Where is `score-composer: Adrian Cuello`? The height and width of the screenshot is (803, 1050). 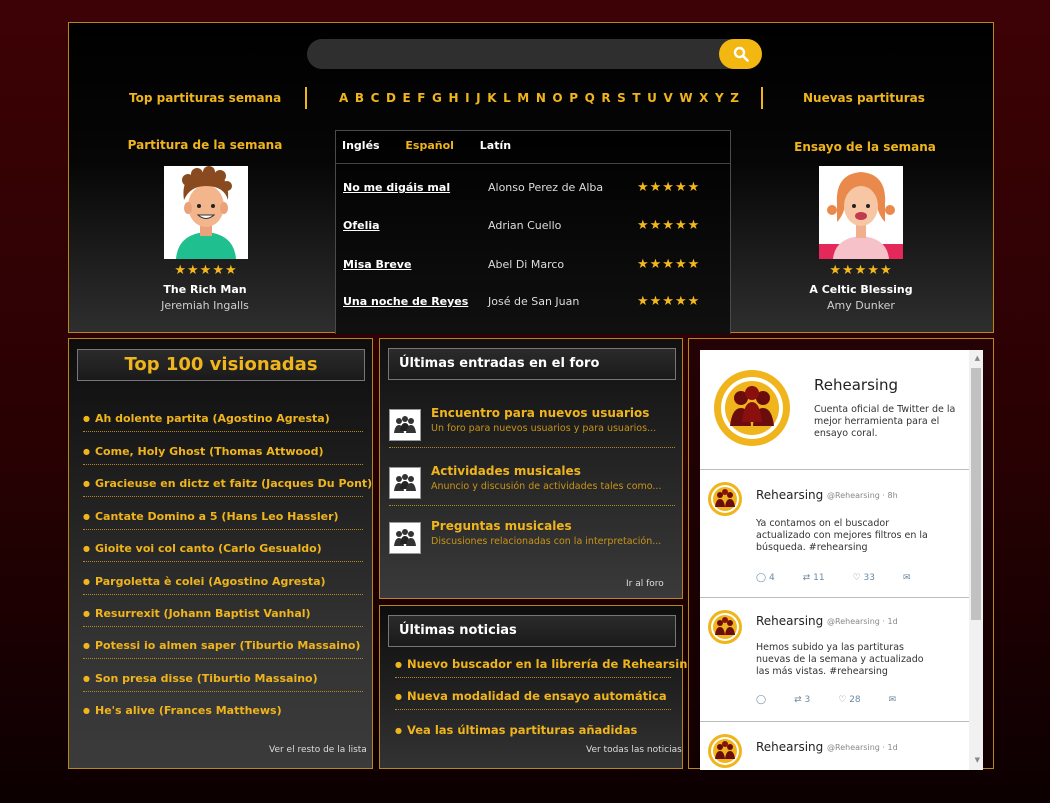
score-composer: Adrian Cuello is located at coordinates (525, 225).